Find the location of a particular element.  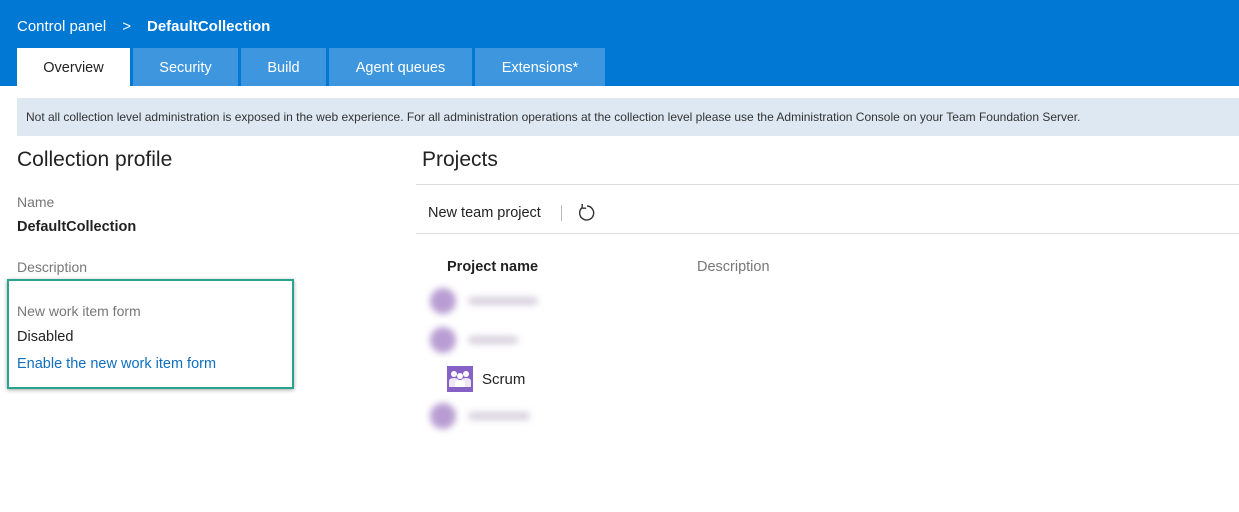

name-label: Name is located at coordinates (36, 202).